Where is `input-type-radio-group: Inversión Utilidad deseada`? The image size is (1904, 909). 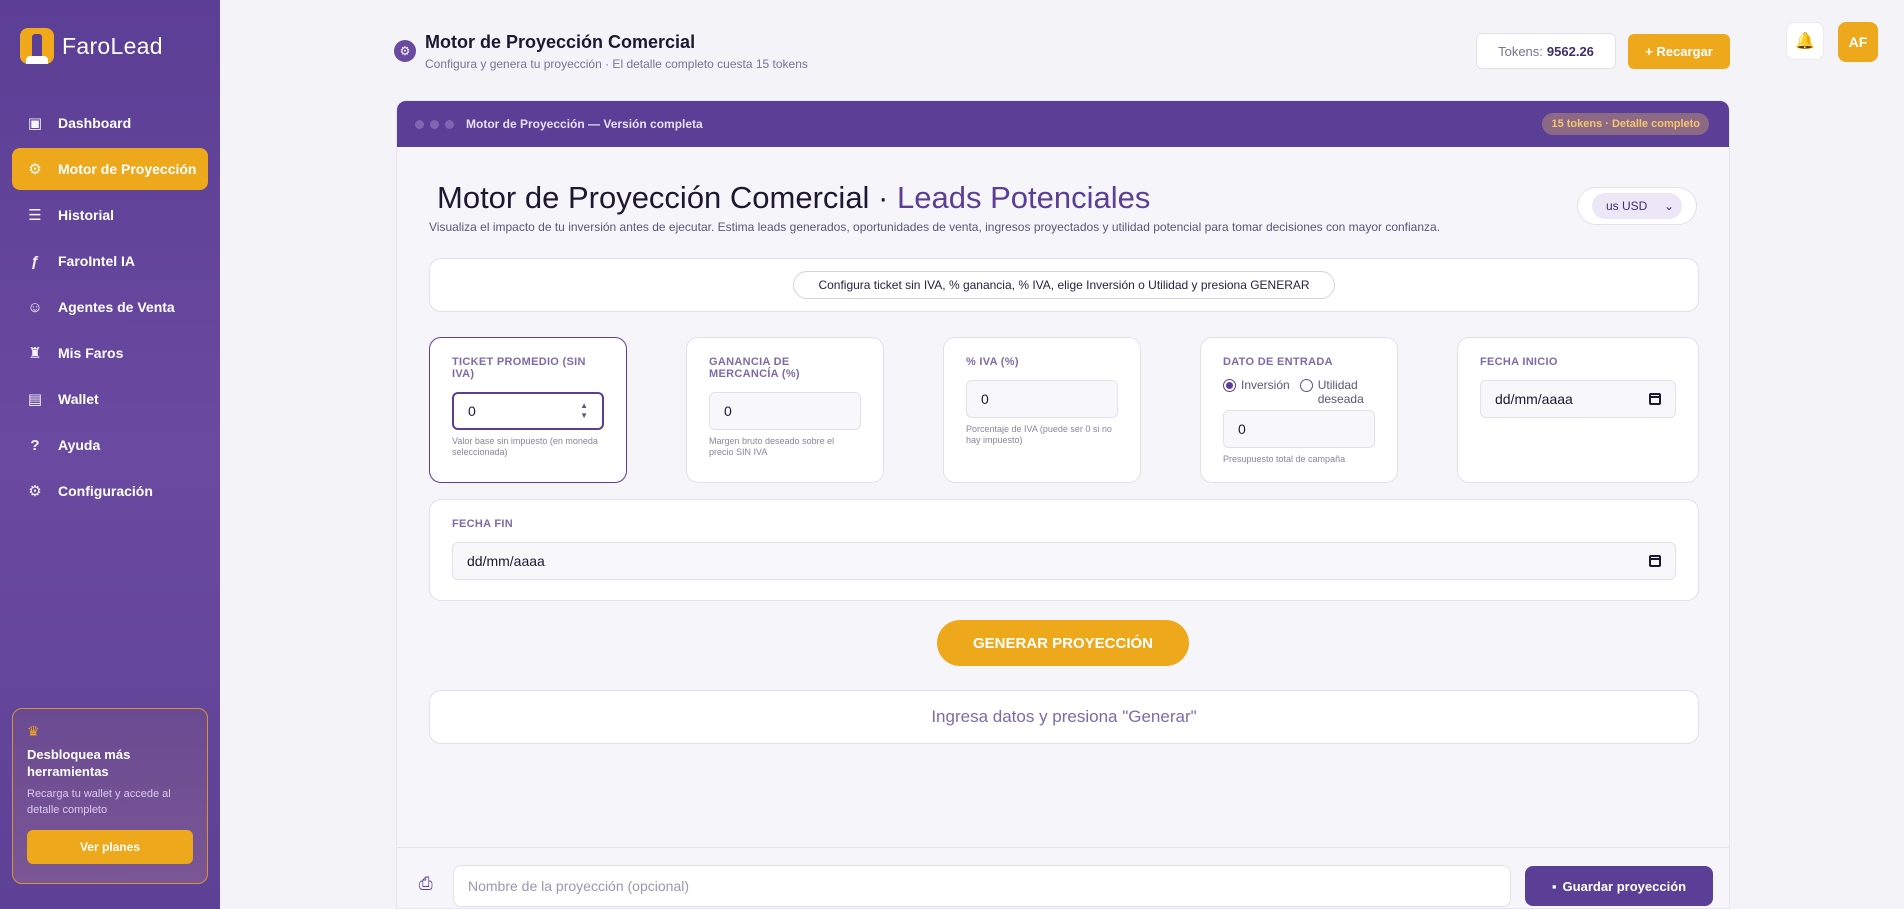
input-type-radio-group: Inversión Utilidad deseada is located at coordinates (1299, 392).